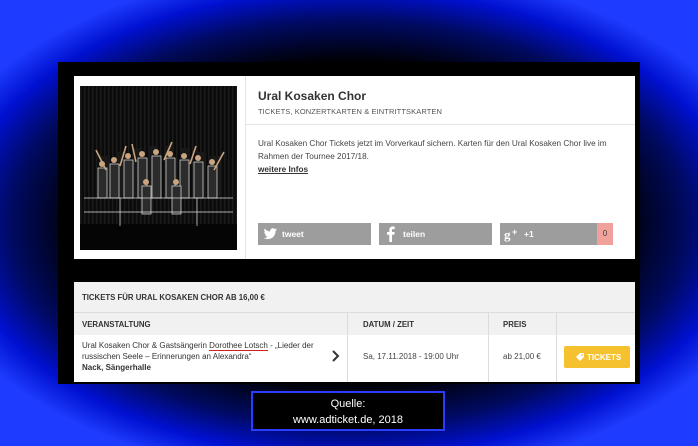  What do you see at coordinates (411, 356) in the screenshot?
I see `event-date: Sa, 17.11.2018 - 19:00 Uhr` at bounding box center [411, 356].